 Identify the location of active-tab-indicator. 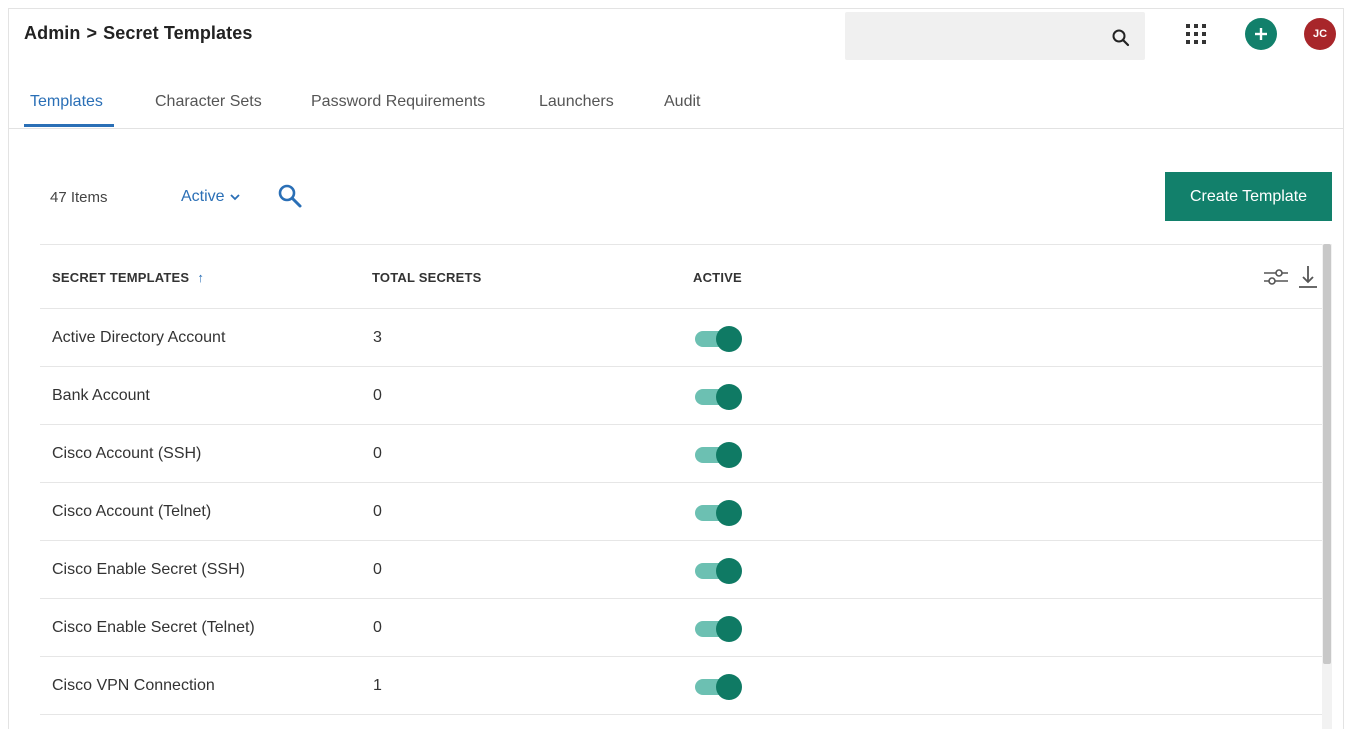
(69, 125).